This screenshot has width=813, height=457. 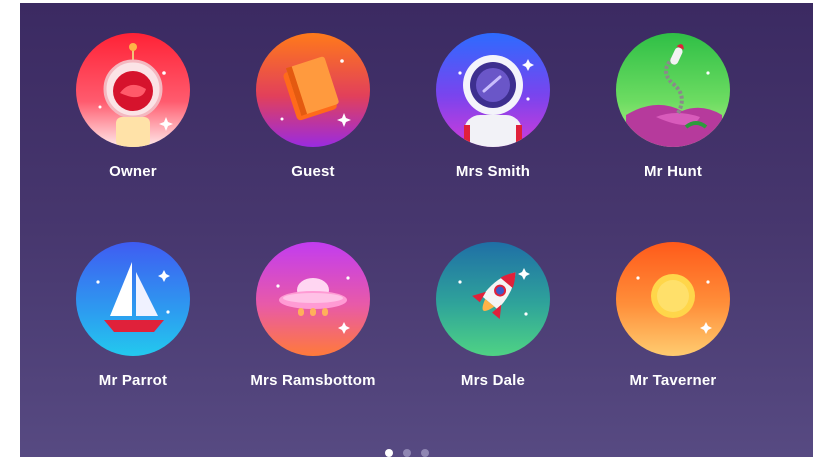 What do you see at coordinates (673, 171) in the screenshot?
I see `profile-name: Mr Hunt` at bounding box center [673, 171].